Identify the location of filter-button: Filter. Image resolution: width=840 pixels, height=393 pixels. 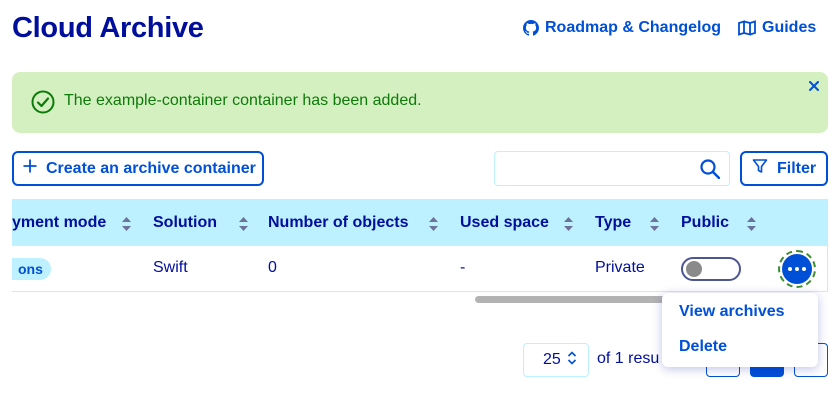
(784, 168).